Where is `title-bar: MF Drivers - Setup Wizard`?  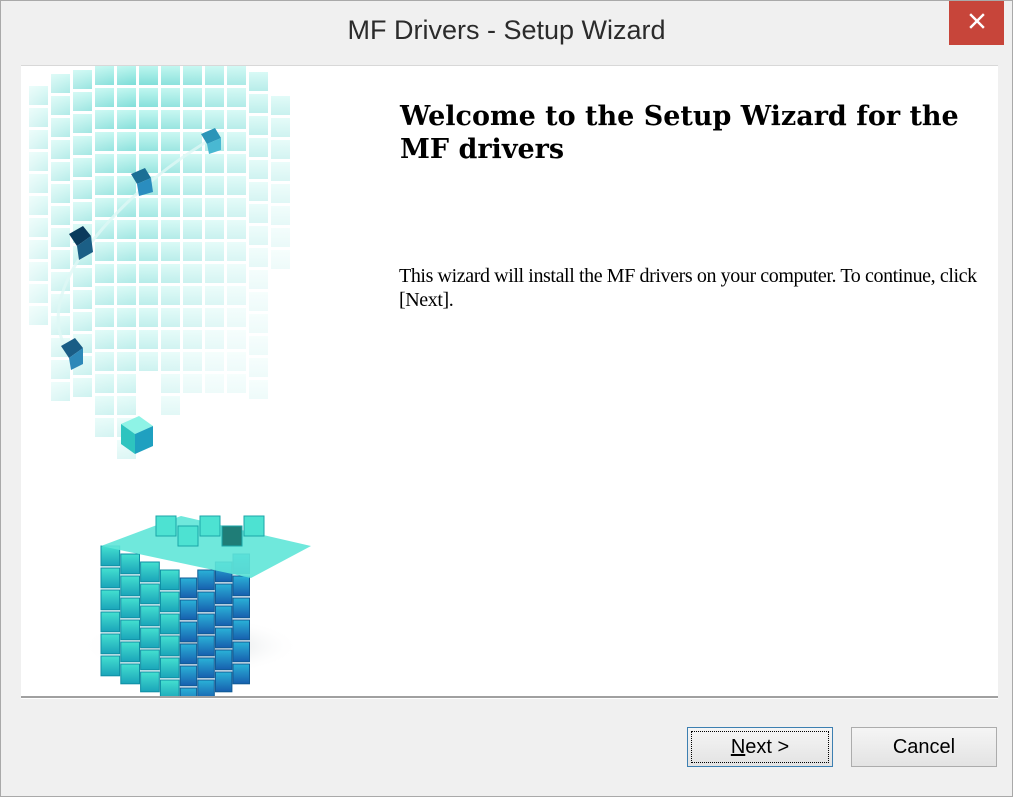
title-bar: MF Drivers - Setup Wizard is located at coordinates (506, 33).